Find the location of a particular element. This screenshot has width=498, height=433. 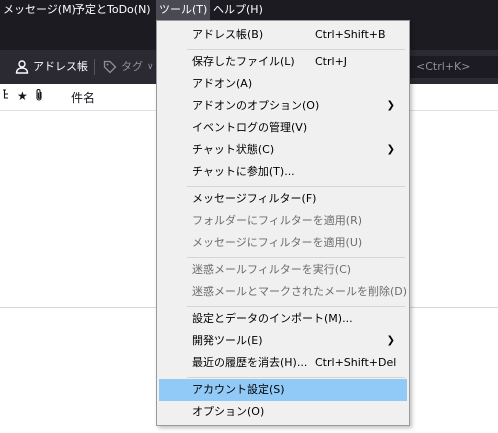

quick-search-box: <Ctrl+K> is located at coordinates (453, 67).